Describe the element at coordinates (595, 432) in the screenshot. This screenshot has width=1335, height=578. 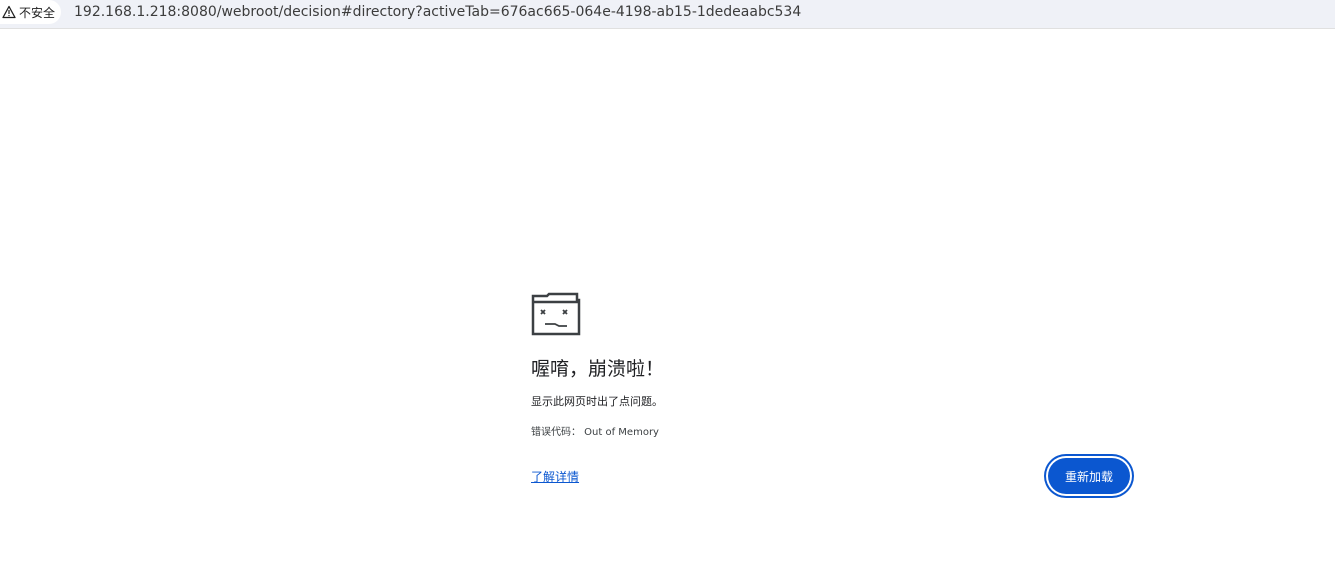
I see `error-code: 错误代码： Out of Memory` at that location.